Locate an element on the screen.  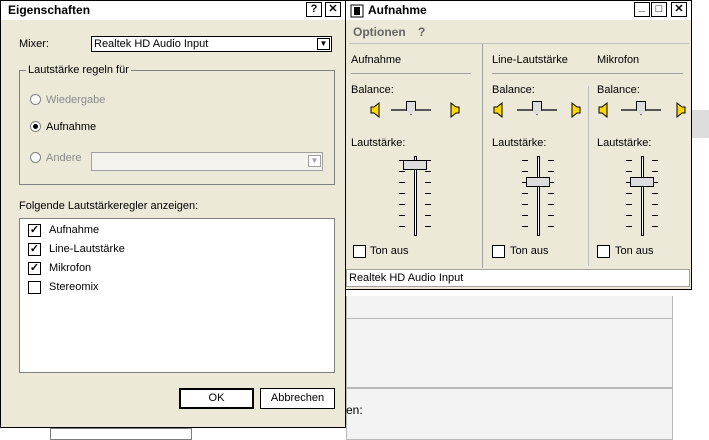
balance-slider-line is located at coordinates (537, 110).